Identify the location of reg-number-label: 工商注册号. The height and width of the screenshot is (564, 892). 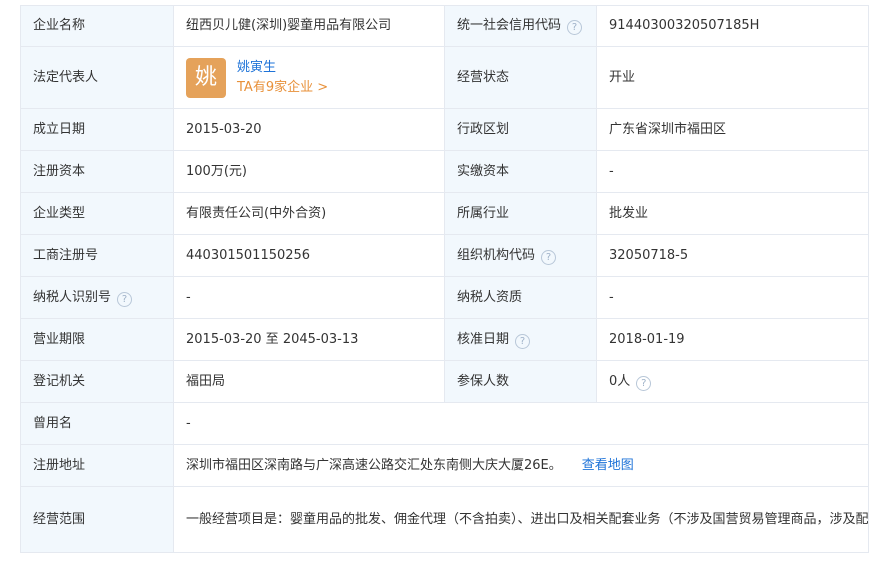
(97, 255).